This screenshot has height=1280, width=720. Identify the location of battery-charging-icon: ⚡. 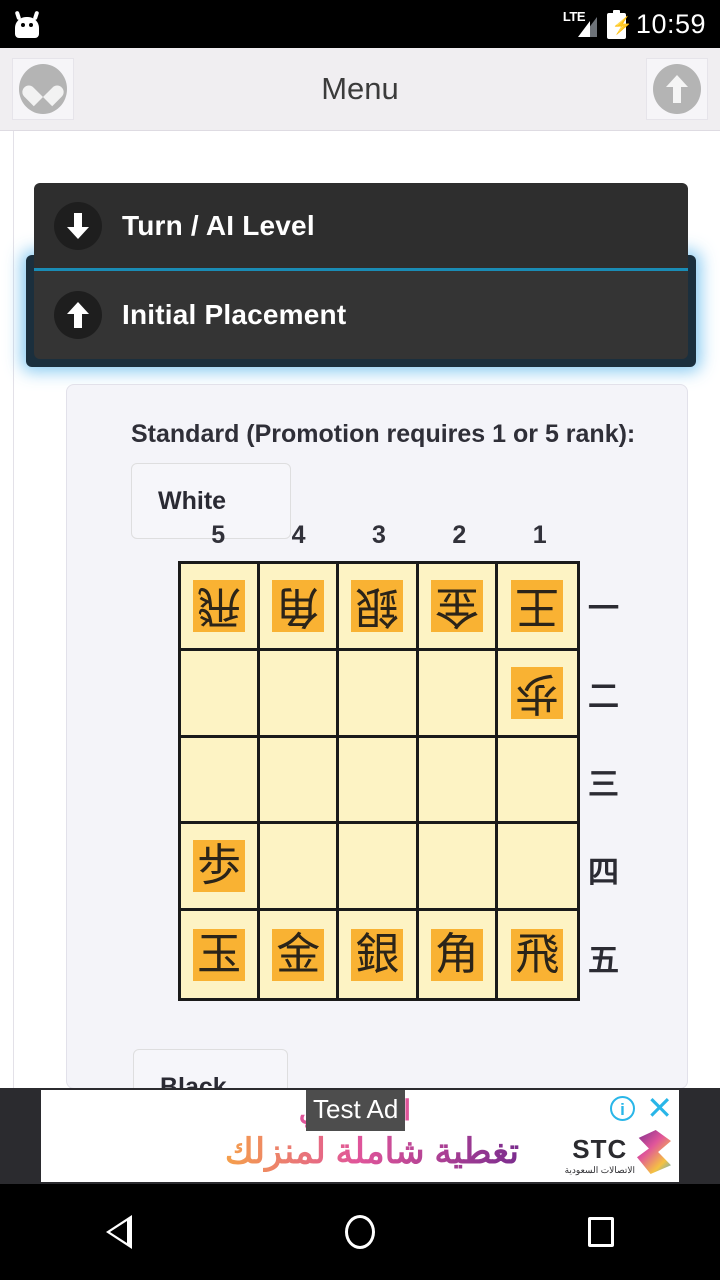
(619, 24).